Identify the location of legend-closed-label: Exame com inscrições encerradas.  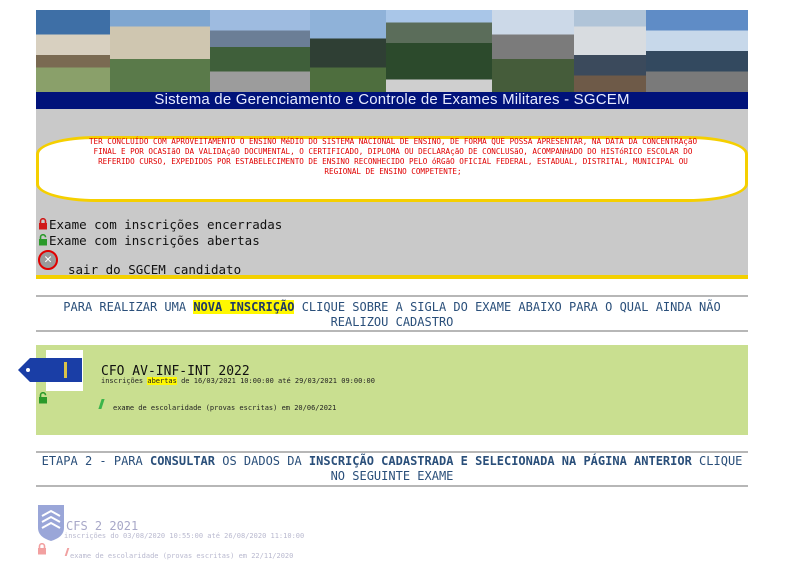
(166, 224).